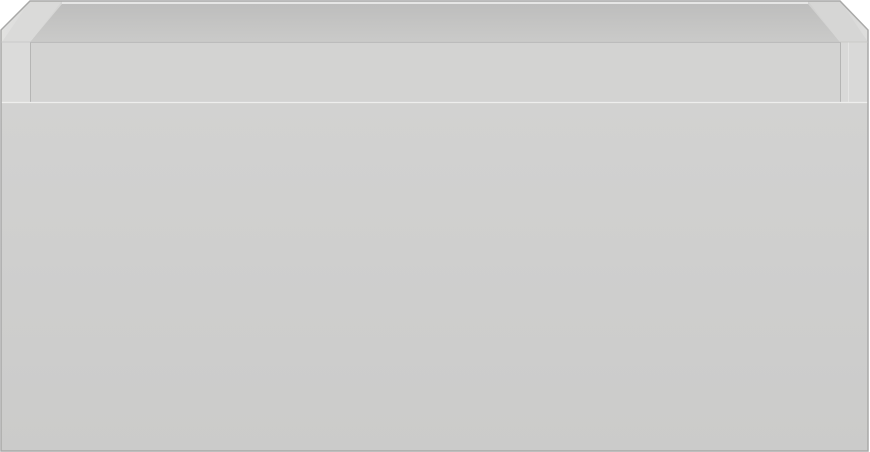 The image size is (870, 452). What do you see at coordinates (435, 72) in the screenshot?
I see `drawer-inner-box-front` at bounding box center [435, 72].